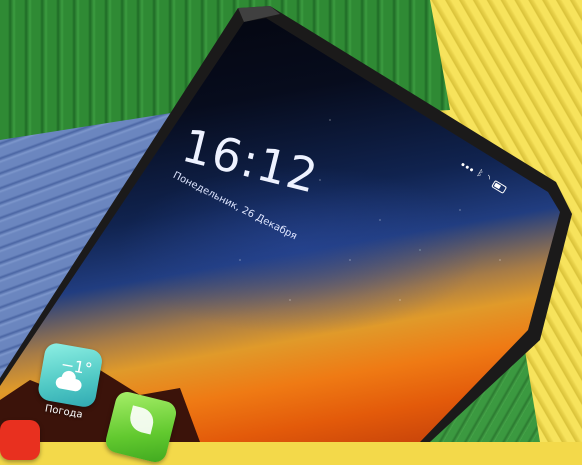 Image resolution: width=582 pixels, height=465 pixels. I want to click on weather-app: −1° Погода, so click(69, 382).